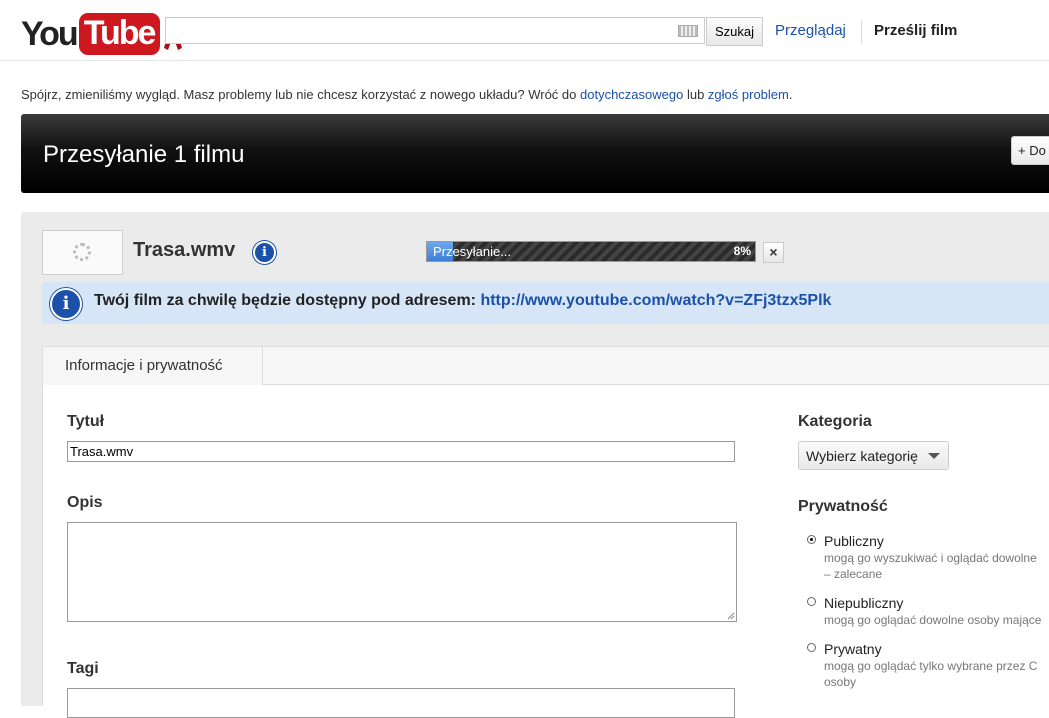 The image size is (1049, 718). Describe the element at coordinates (931, 666) in the screenshot. I see `privacy-private-desc: mogą go oglądać tylko wybrane przez C` at that location.